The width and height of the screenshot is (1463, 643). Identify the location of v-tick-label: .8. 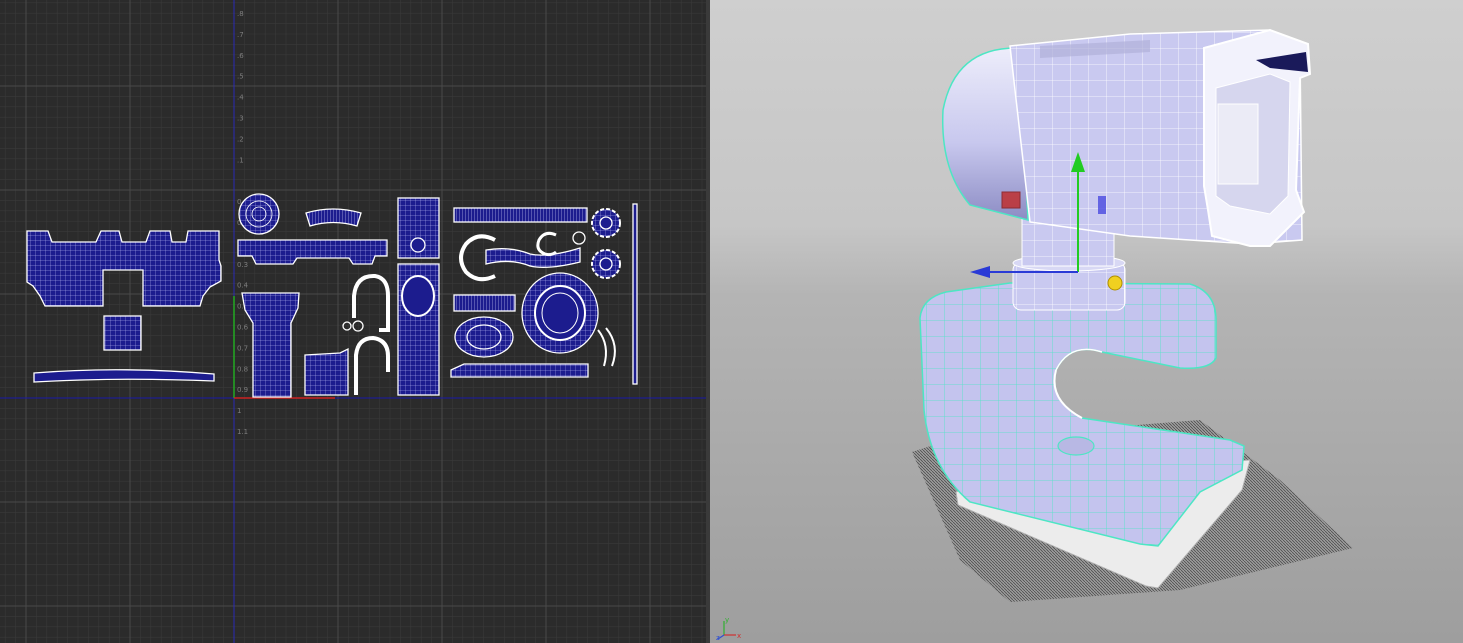
(240, 14).